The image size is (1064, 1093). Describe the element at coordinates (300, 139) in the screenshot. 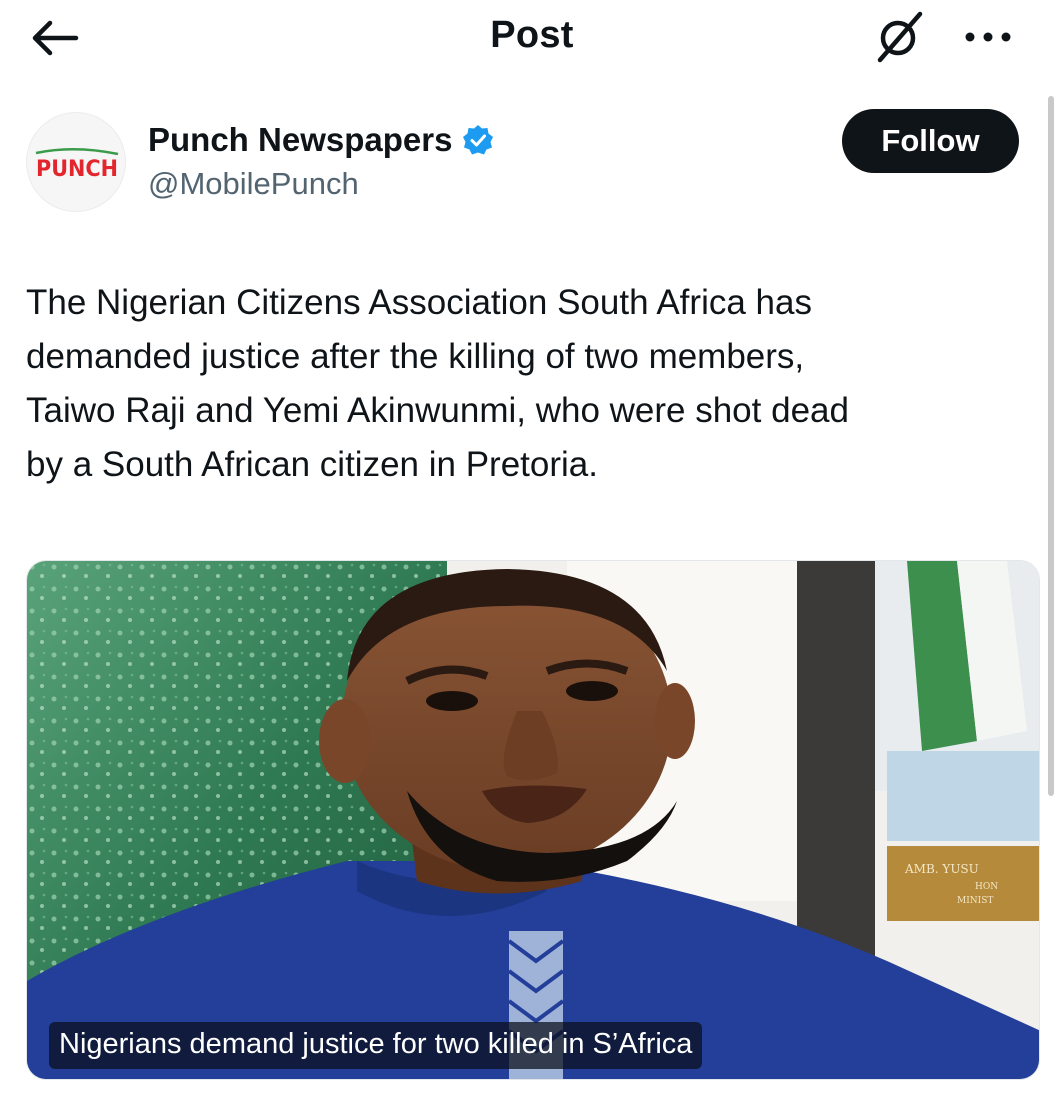

I see `author-name-text: Punch Newspapers` at that location.